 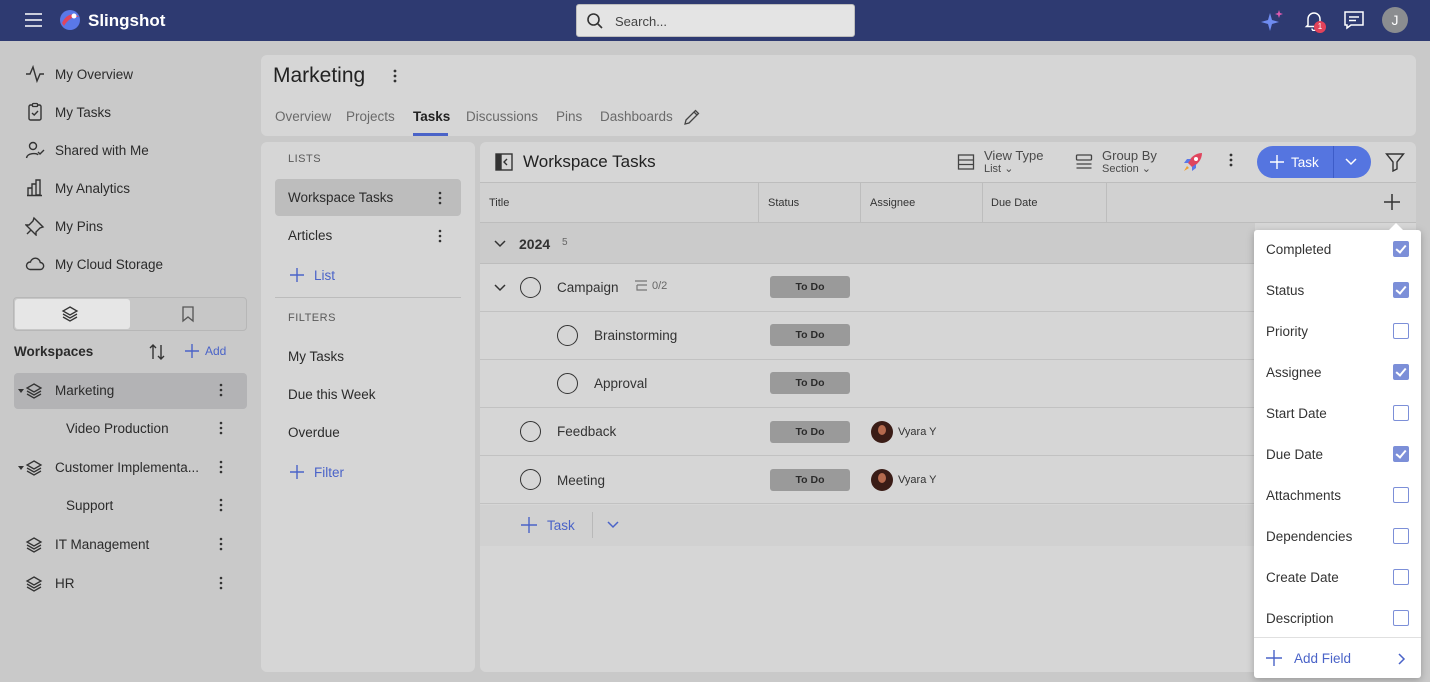 What do you see at coordinates (332, 394) in the screenshot?
I see `filter-item-due-this-week: Due this Week` at bounding box center [332, 394].